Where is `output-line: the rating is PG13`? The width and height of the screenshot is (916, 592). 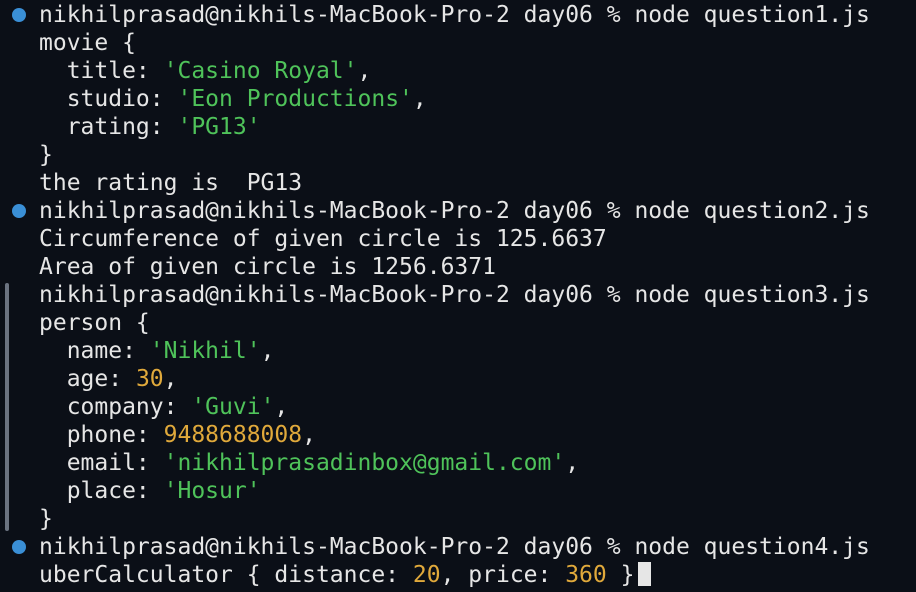
output-line: the rating is PG13 is located at coordinates (171, 183).